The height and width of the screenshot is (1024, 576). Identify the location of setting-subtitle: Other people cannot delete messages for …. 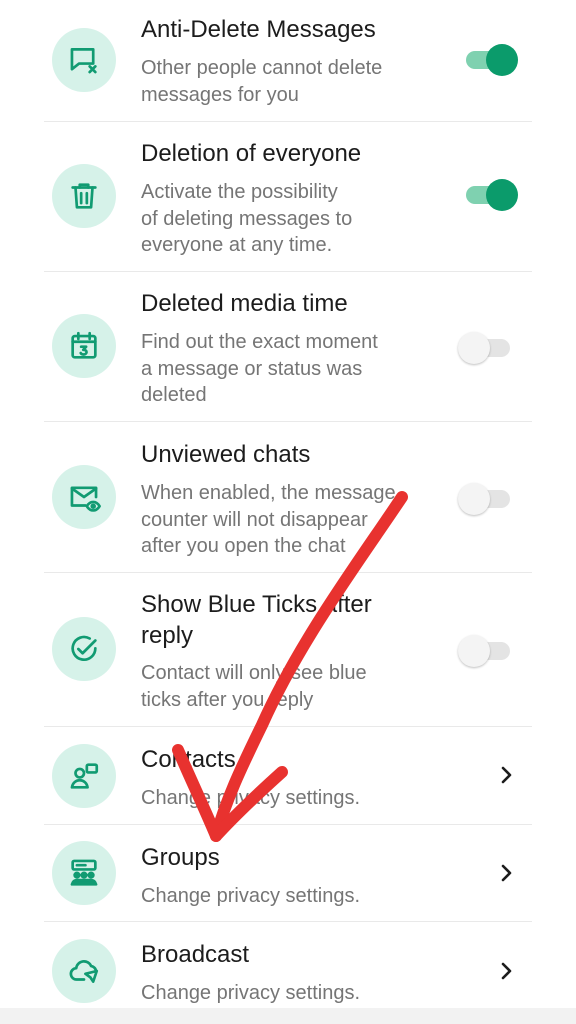
(262, 81).